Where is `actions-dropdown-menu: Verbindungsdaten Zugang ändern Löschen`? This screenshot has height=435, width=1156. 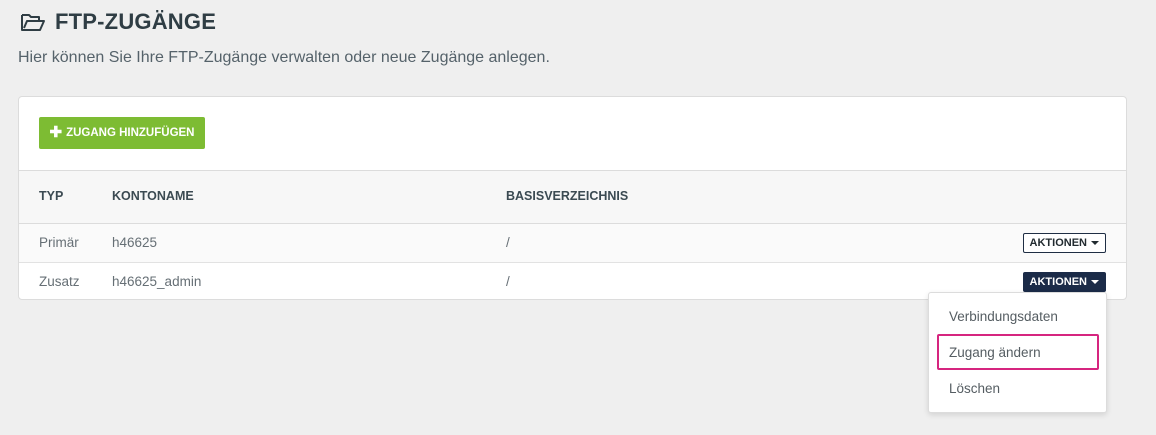
actions-dropdown-menu: Verbindungsdaten Zugang ändern Löschen is located at coordinates (1017, 352).